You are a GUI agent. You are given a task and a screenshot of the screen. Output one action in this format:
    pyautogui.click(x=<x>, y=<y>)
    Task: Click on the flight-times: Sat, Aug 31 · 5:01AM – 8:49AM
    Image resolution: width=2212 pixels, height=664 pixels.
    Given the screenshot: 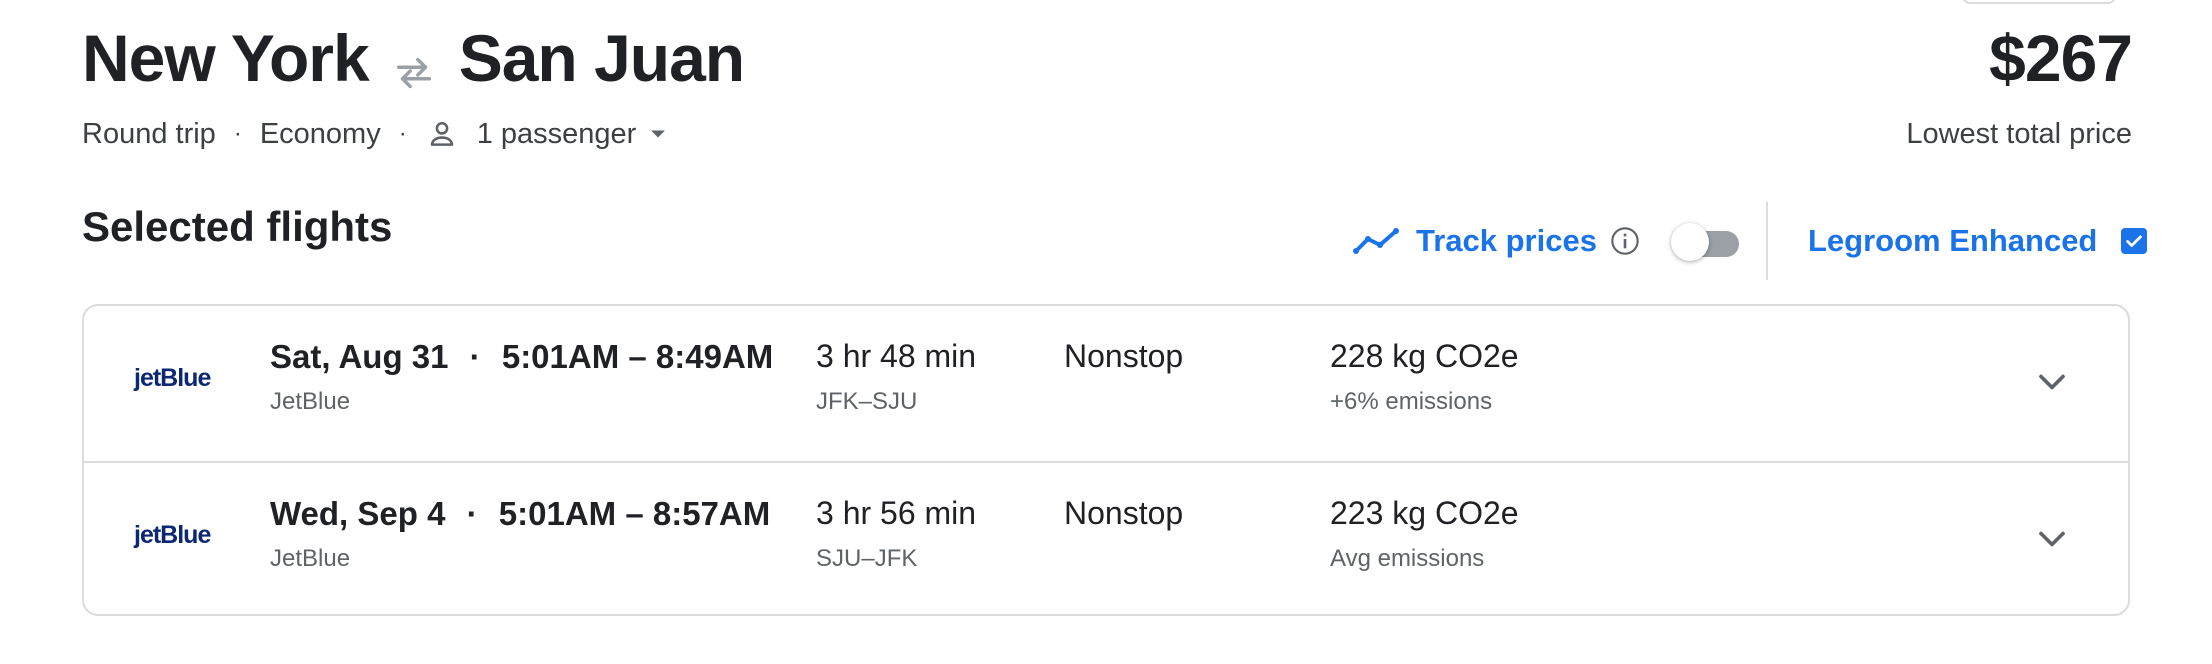 What is the action you would take?
    pyautogui.click(x=521, y=357)
    